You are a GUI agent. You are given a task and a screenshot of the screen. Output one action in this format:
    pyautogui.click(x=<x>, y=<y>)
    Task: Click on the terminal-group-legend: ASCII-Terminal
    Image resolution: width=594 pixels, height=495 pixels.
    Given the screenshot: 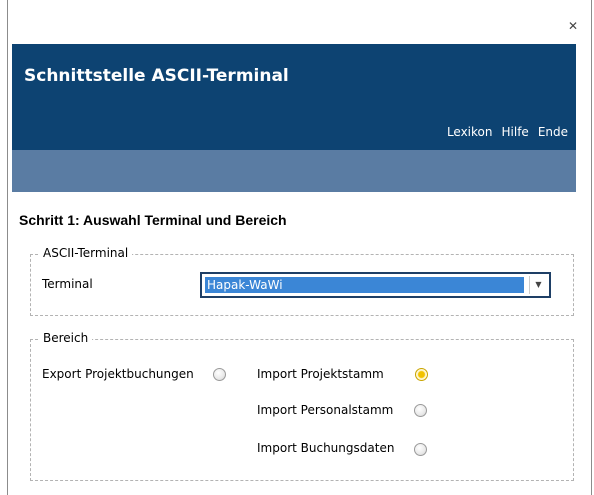 What is the action you would take?
    pyautogui.click(x=86, y=253)
    